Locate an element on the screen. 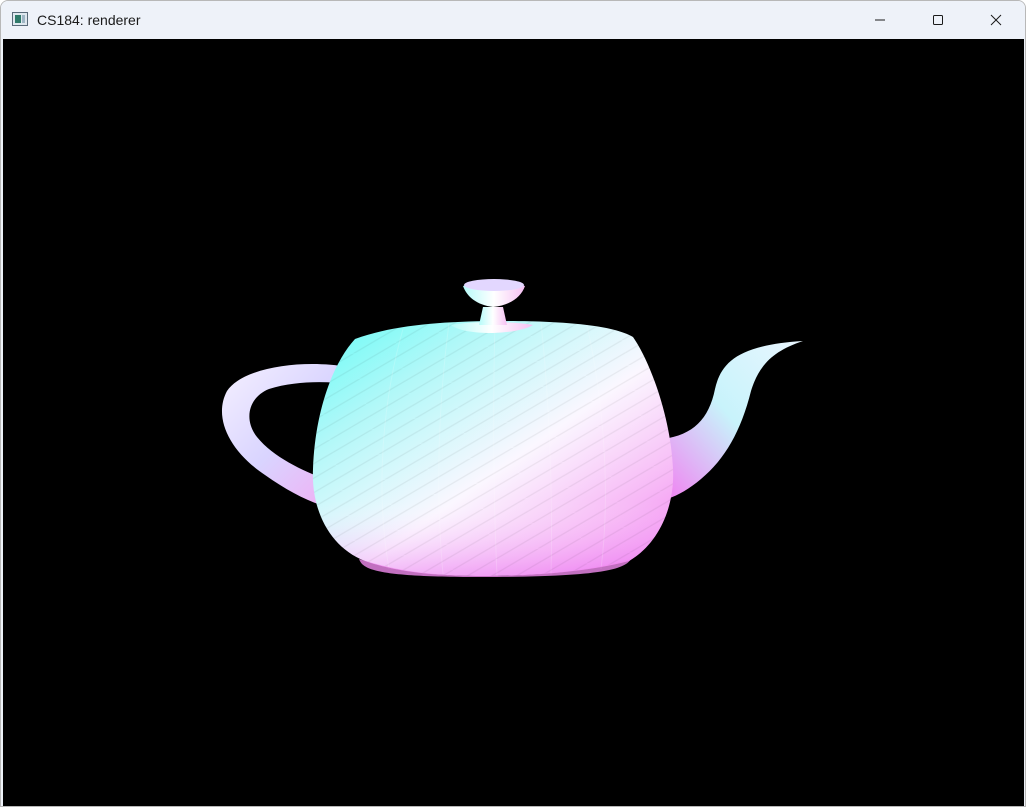 The width and height of the screenshot is (1026, 807). maximize-button is located at coordinates (938, 19).